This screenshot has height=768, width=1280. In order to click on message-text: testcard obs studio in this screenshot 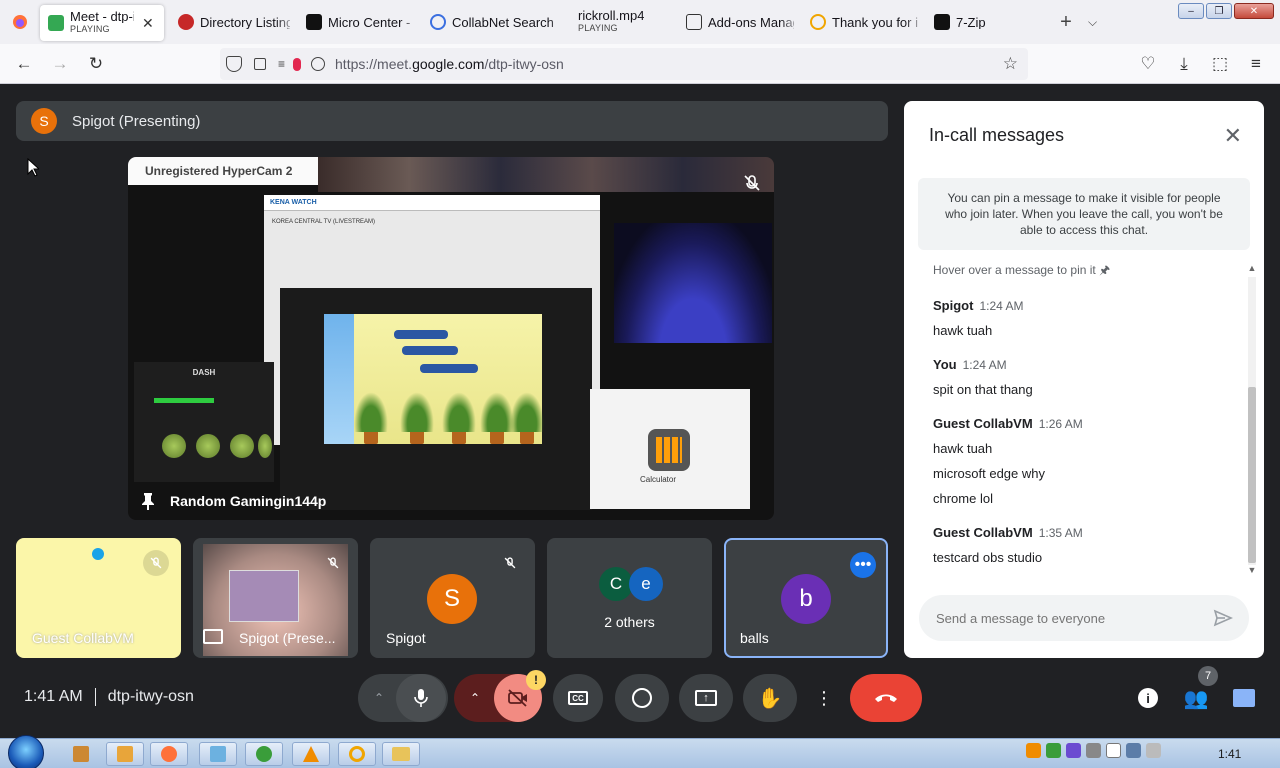, I will do `click(1083, 557)`.